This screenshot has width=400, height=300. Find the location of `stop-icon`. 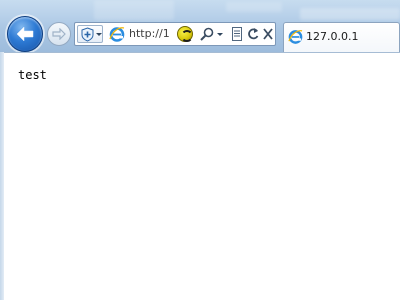

stop-icon is located at coordinates (268, 34).